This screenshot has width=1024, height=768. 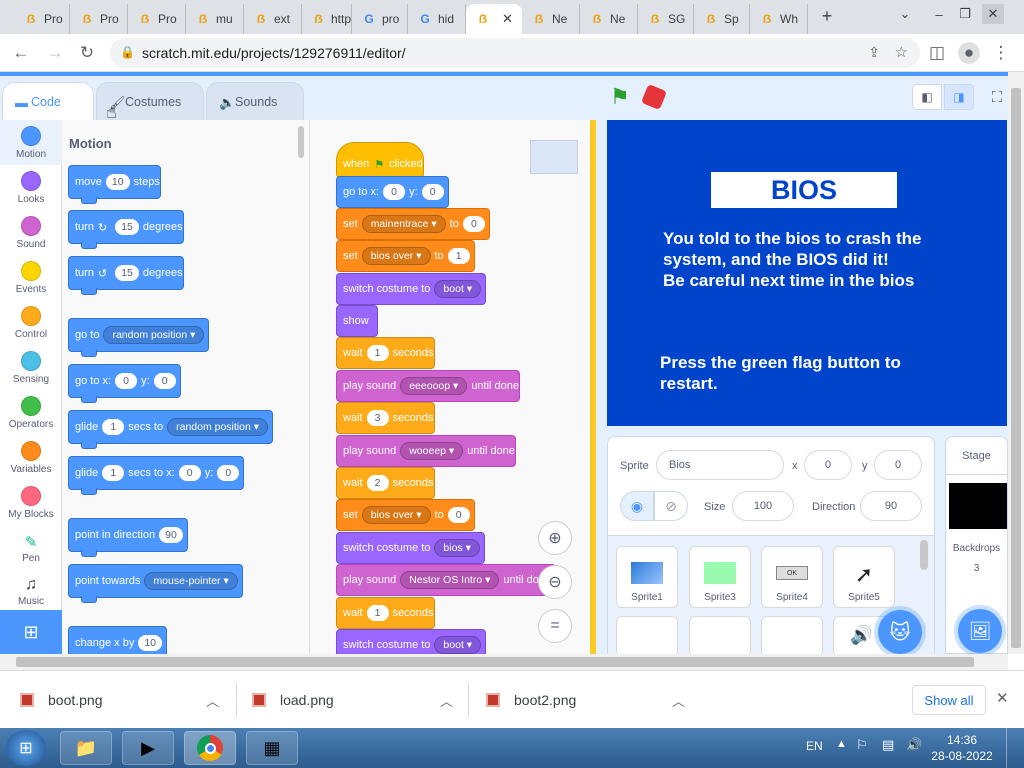 I want to click on category-control: Control, so click(x=31, y=322).